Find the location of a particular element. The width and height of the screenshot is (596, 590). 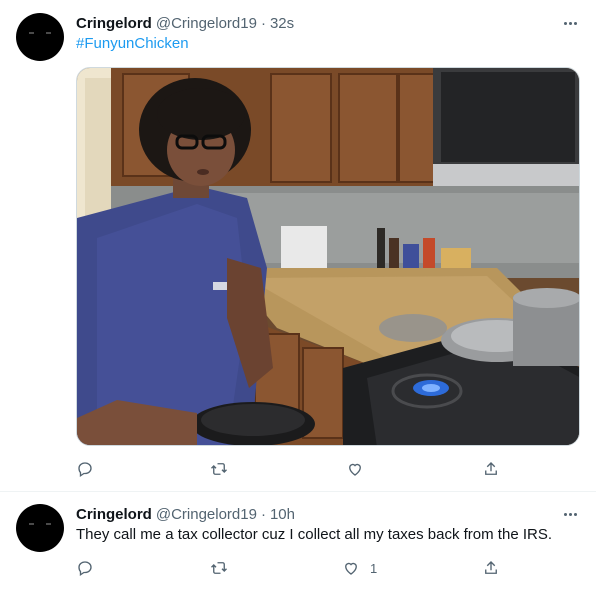

tweet-actions is located at coordinates (291, 469).